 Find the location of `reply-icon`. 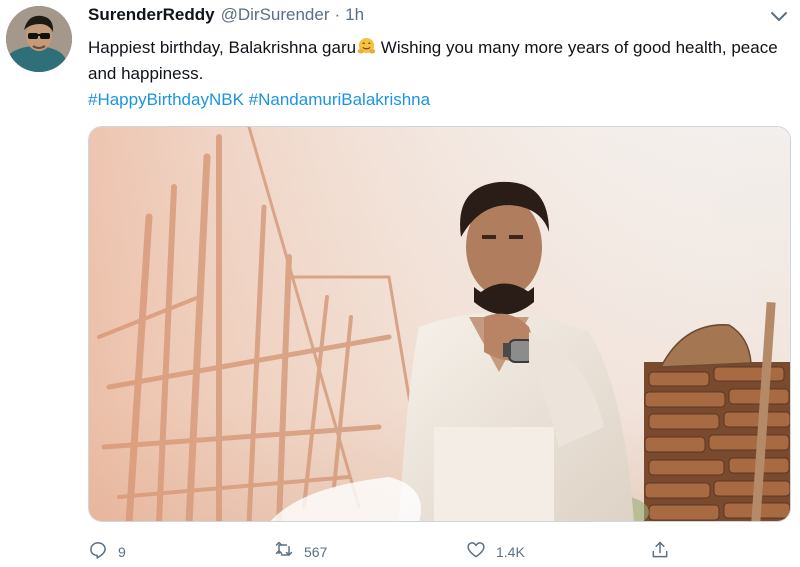

reply-icon is located at coordinates (98, 552).